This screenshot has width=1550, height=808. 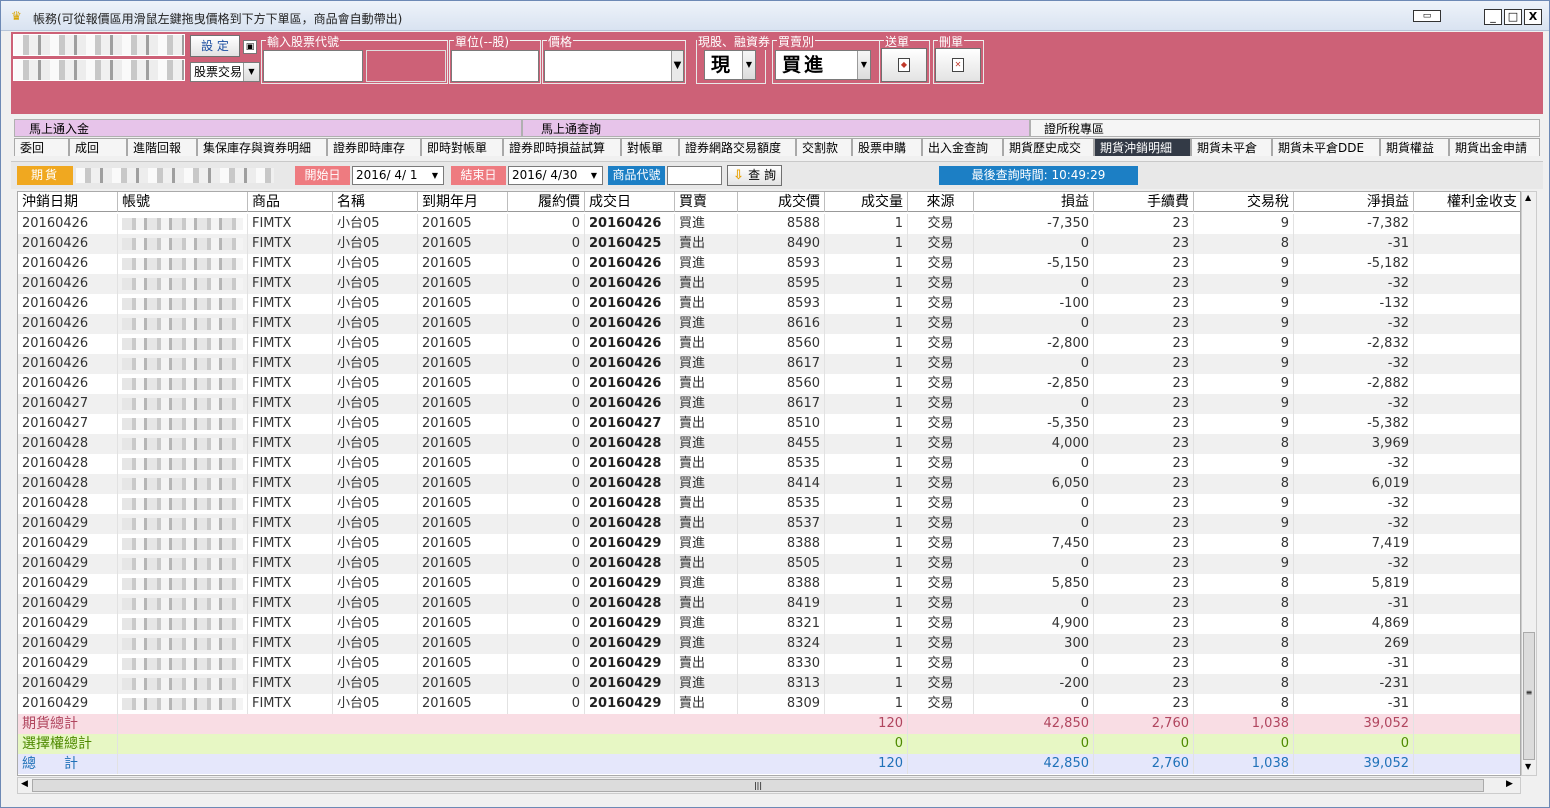 What do you see at coordinates (1231, 147) in the screenshot?
I see `tab-futures-open: 期貨未平倉` at bounding box center [1231, 147].